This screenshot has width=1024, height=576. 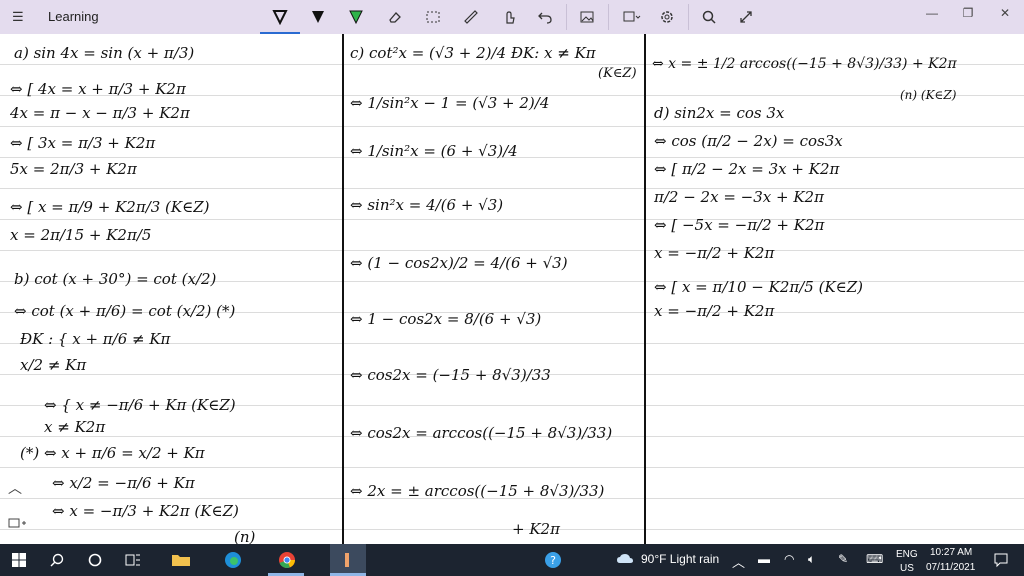 I want to click on note-line: x = 2π/15 + K2π/5, so click(x=81, y=235).